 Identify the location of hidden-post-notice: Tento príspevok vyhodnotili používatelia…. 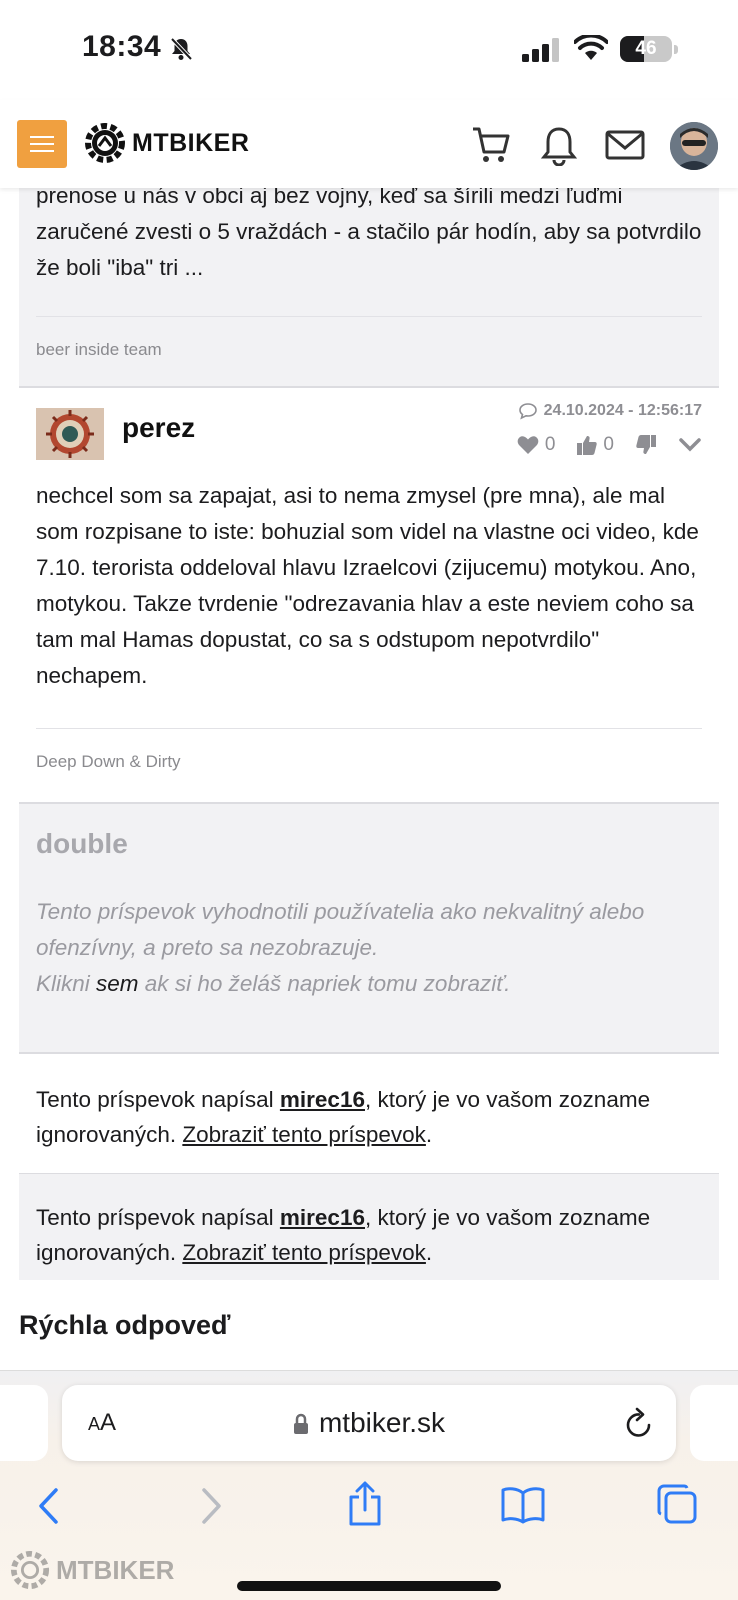
(369, 948).